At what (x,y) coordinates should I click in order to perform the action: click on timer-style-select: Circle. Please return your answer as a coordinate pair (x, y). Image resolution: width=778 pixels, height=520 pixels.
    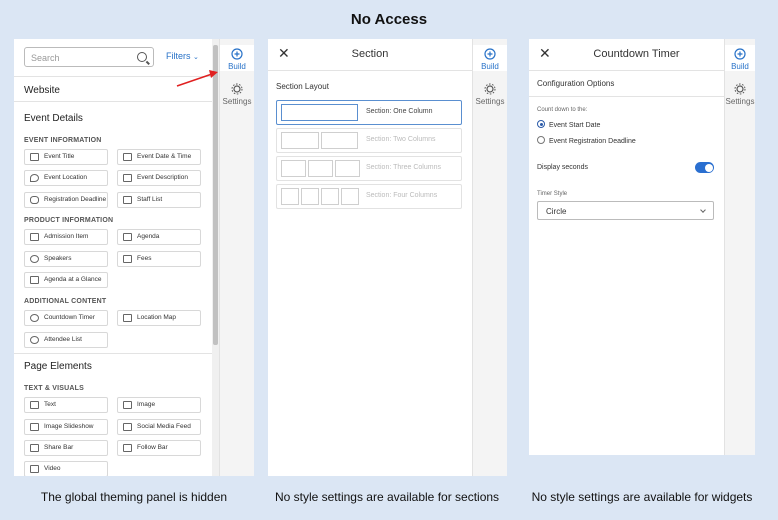
    Looking at the image, I should click on (625, 210).